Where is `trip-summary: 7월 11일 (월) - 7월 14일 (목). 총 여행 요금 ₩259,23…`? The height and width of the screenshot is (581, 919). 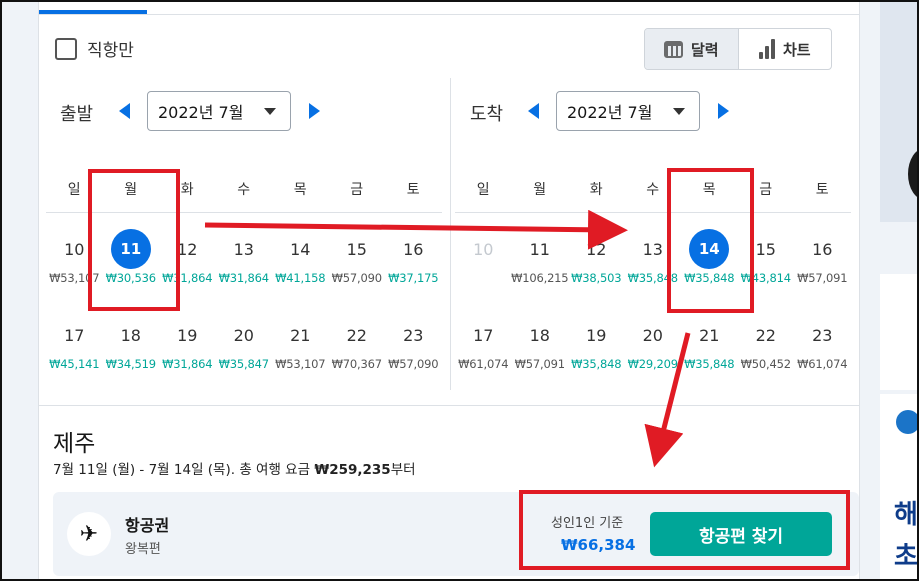 trip-summary: 7월 11일 (월) - 7월 14일 (목). 총 여행 요금 ₩259,23… is located at coordinates (234, 468).